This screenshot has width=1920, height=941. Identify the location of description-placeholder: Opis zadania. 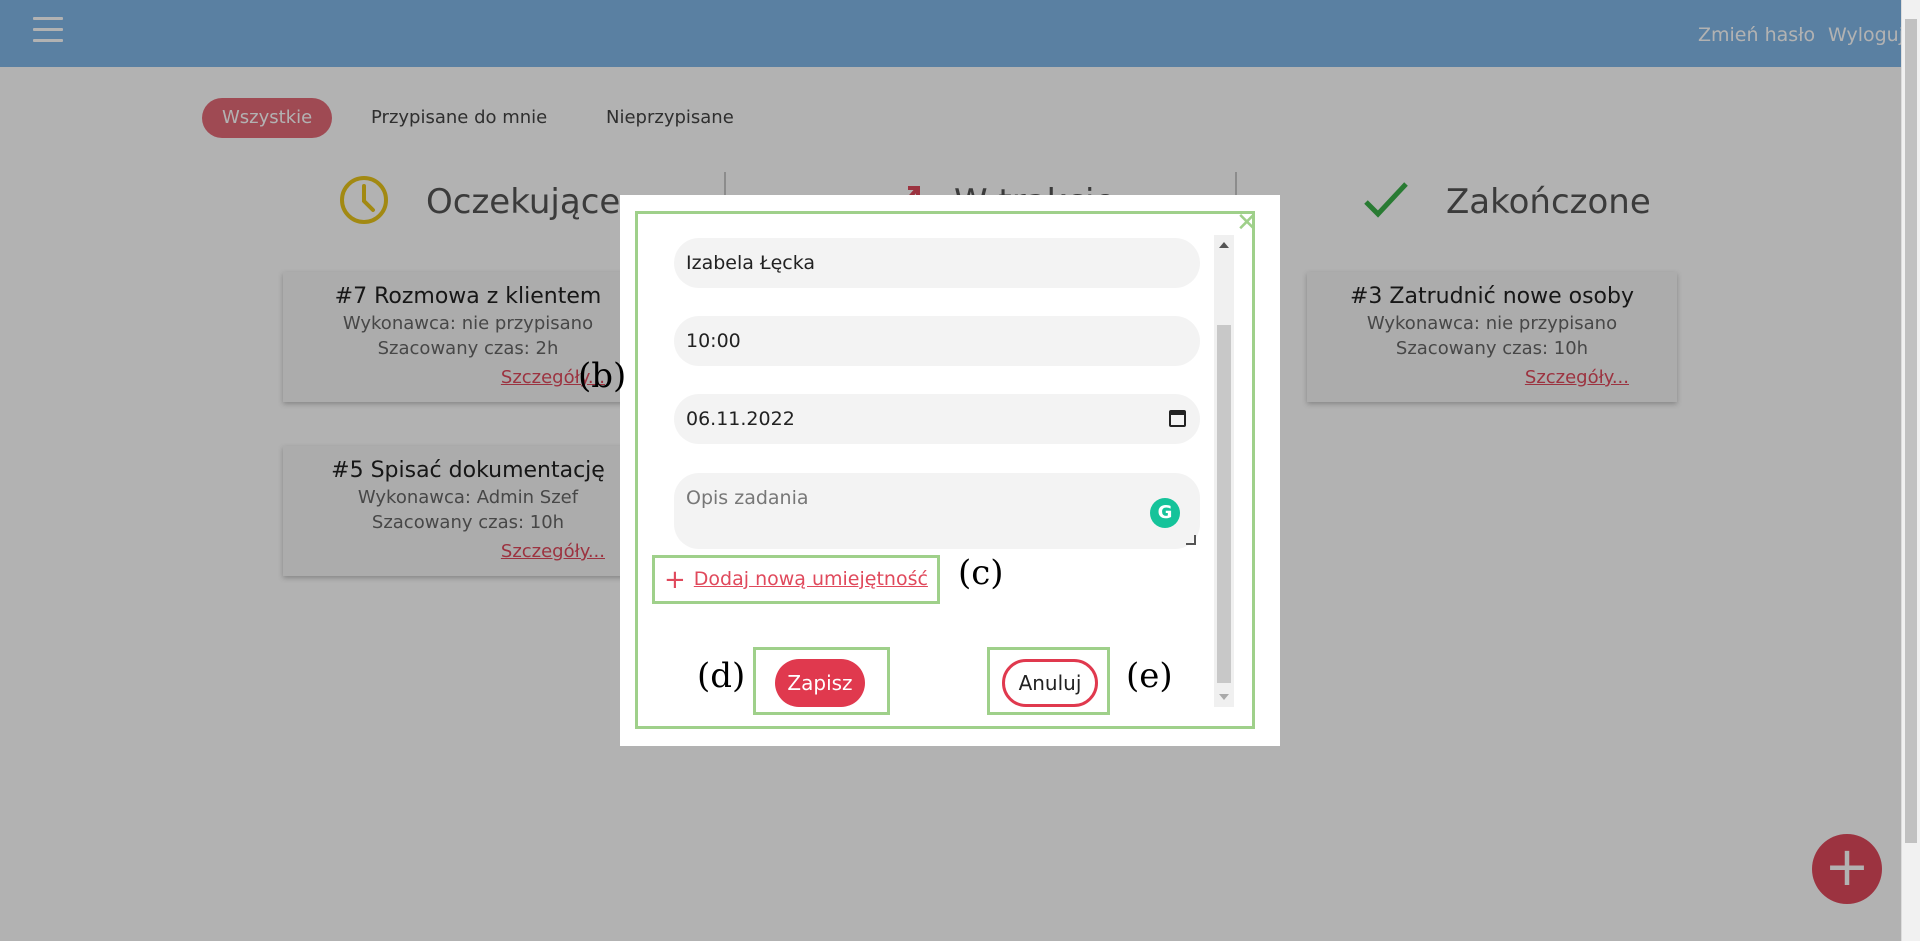
(747, 498).